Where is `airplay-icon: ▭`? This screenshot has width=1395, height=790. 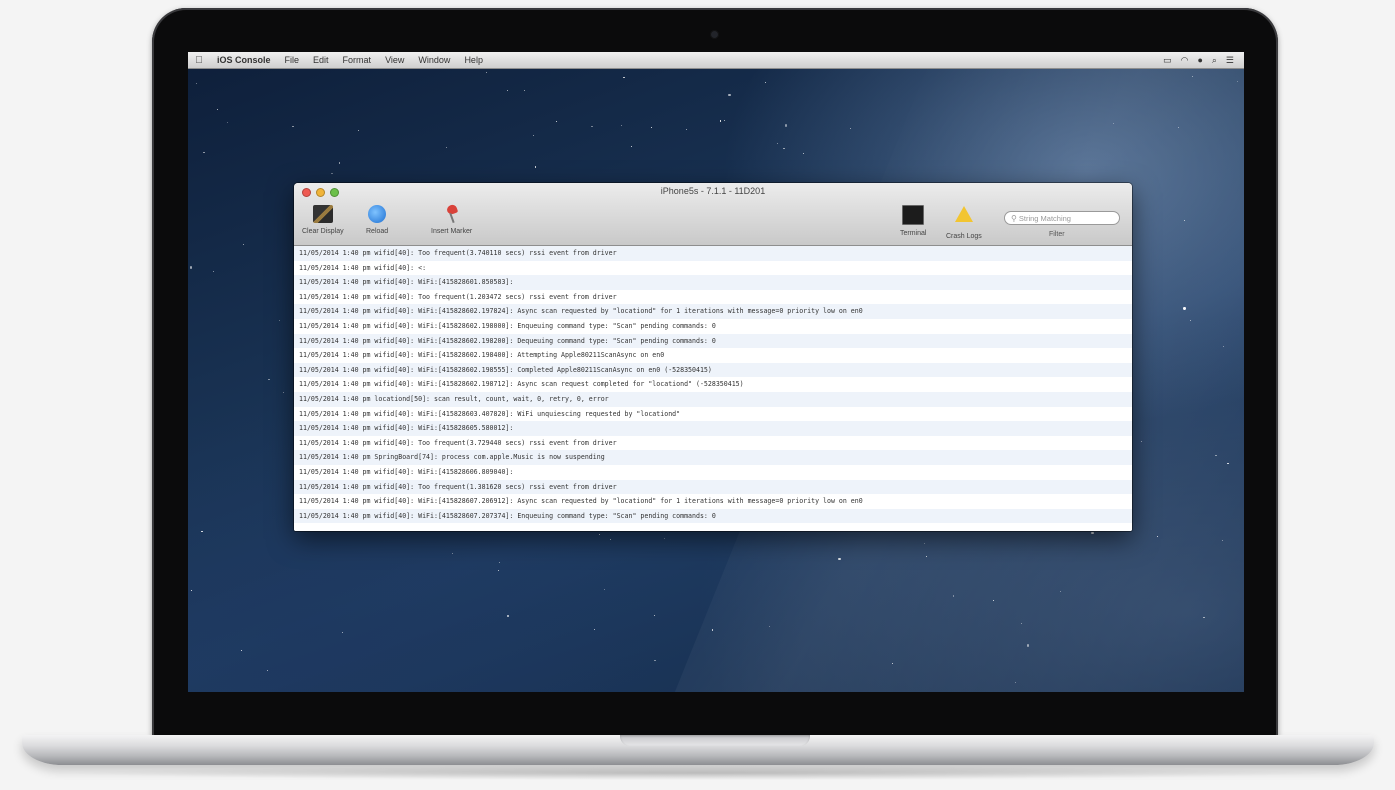
airplay-icon: ▭ is located at coordinates (1167, 60).